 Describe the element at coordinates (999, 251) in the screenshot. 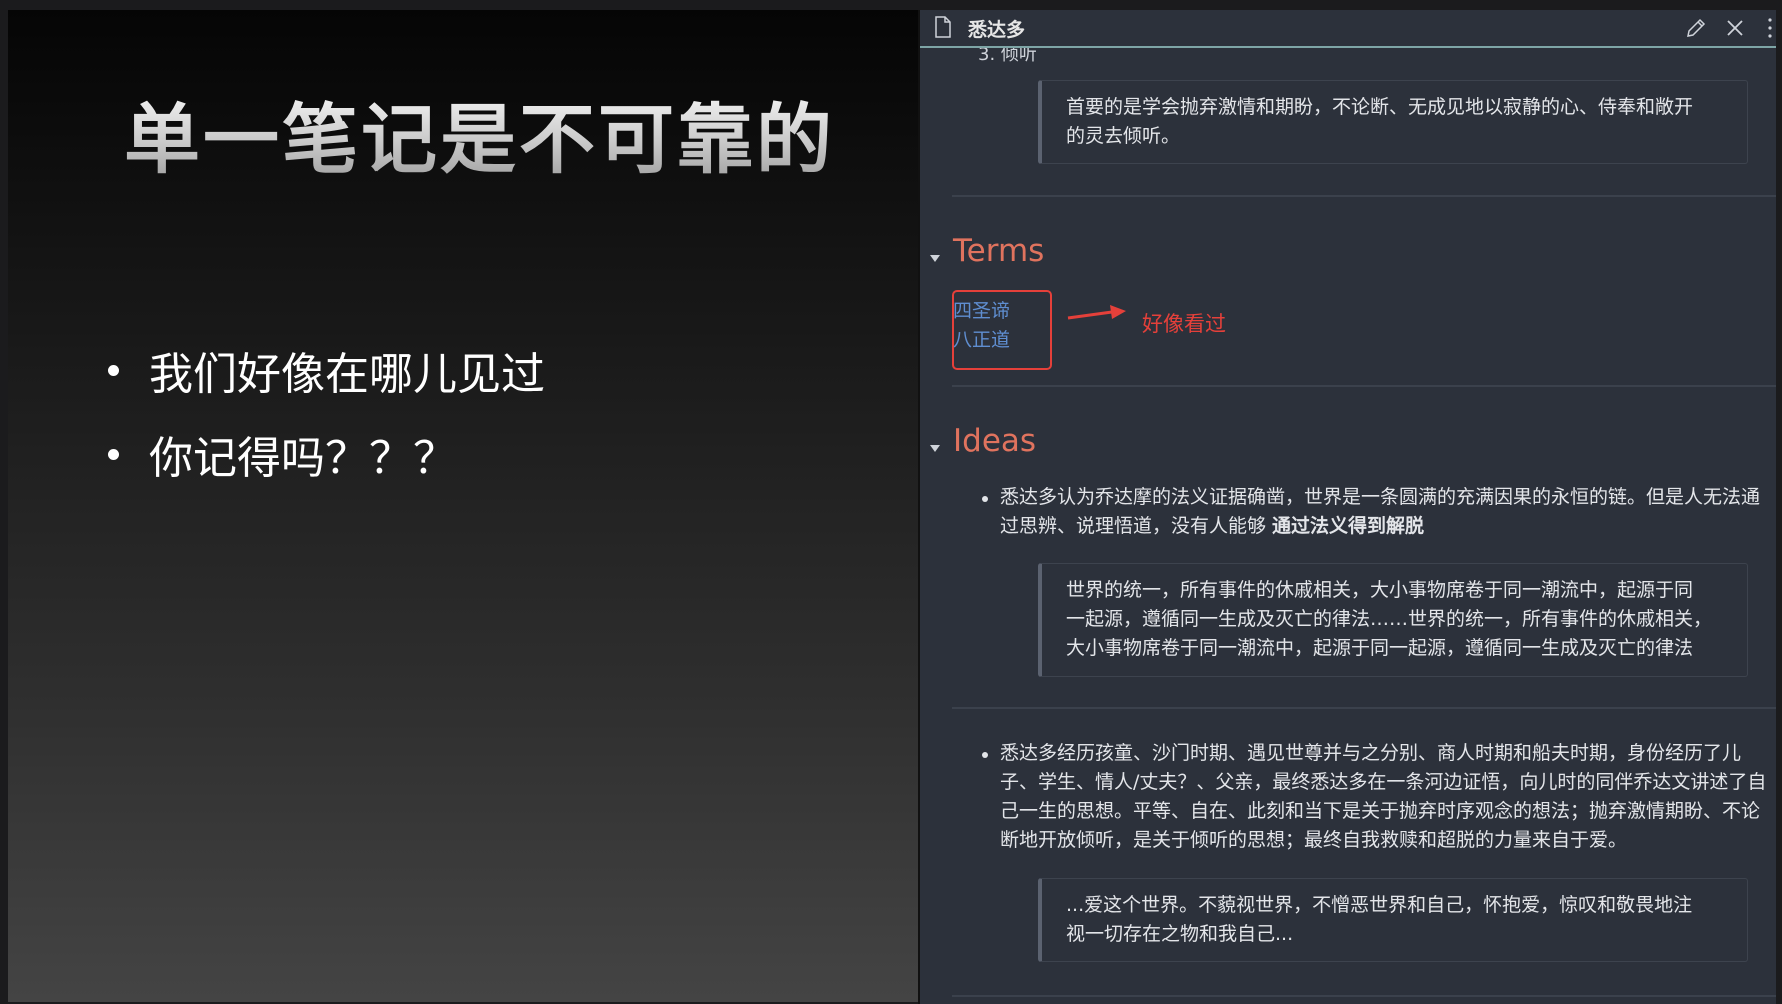

I see `section-heading-terms: Terms` at that location.